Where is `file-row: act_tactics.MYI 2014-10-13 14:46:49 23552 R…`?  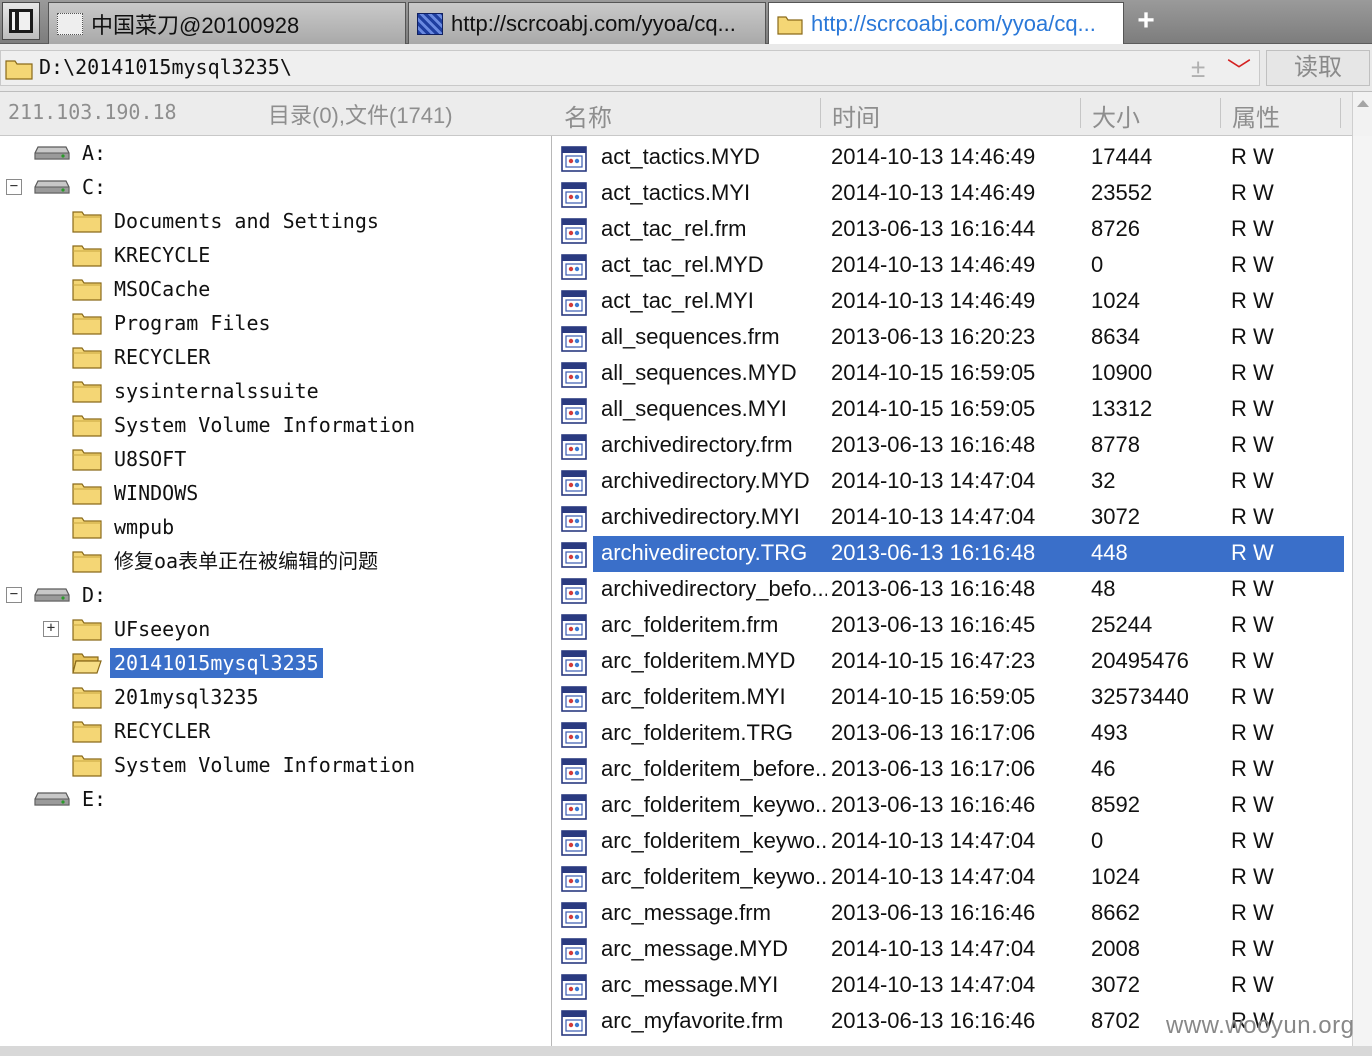
file-row: act_tactics.MYI 2014-10-13 14:46:49 23552 R… is located at coordinates (948, 194).